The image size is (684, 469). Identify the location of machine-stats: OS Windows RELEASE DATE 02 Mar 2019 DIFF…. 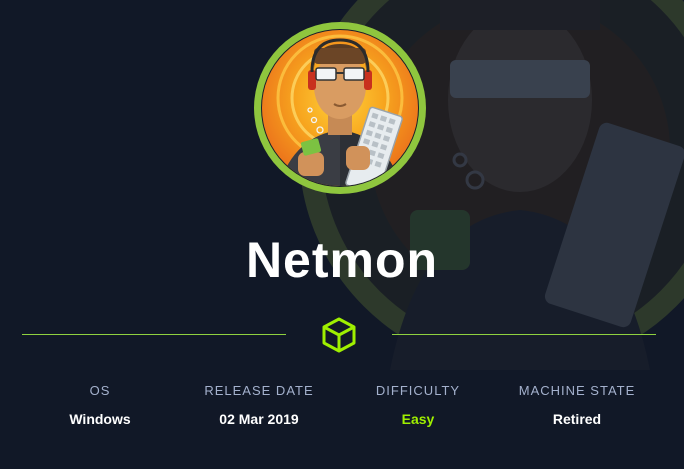
(342, 412).